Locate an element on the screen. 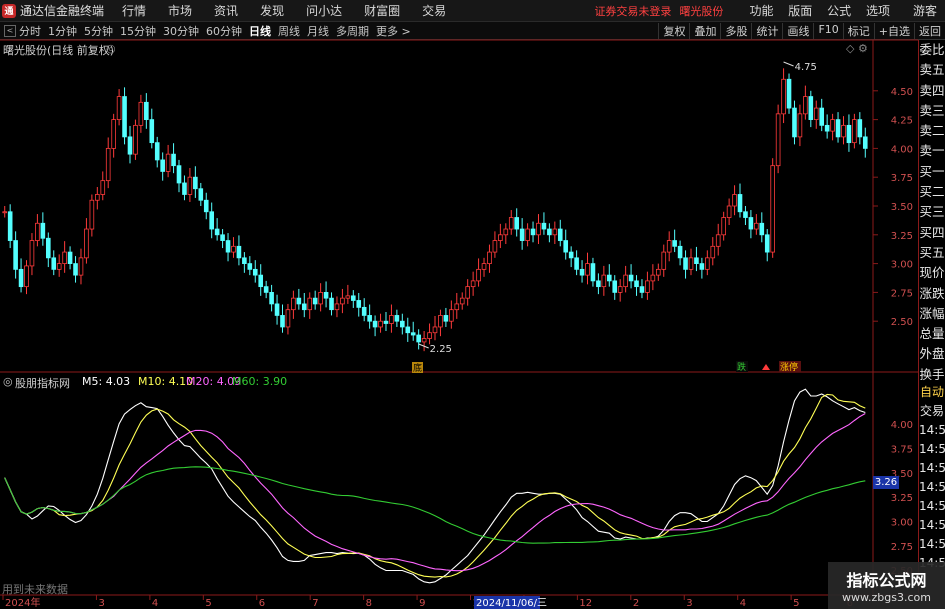  main-menu: 行情 市场 资讯 发现 问小达 财富圈 交易 is located at coordinates (295, 10).